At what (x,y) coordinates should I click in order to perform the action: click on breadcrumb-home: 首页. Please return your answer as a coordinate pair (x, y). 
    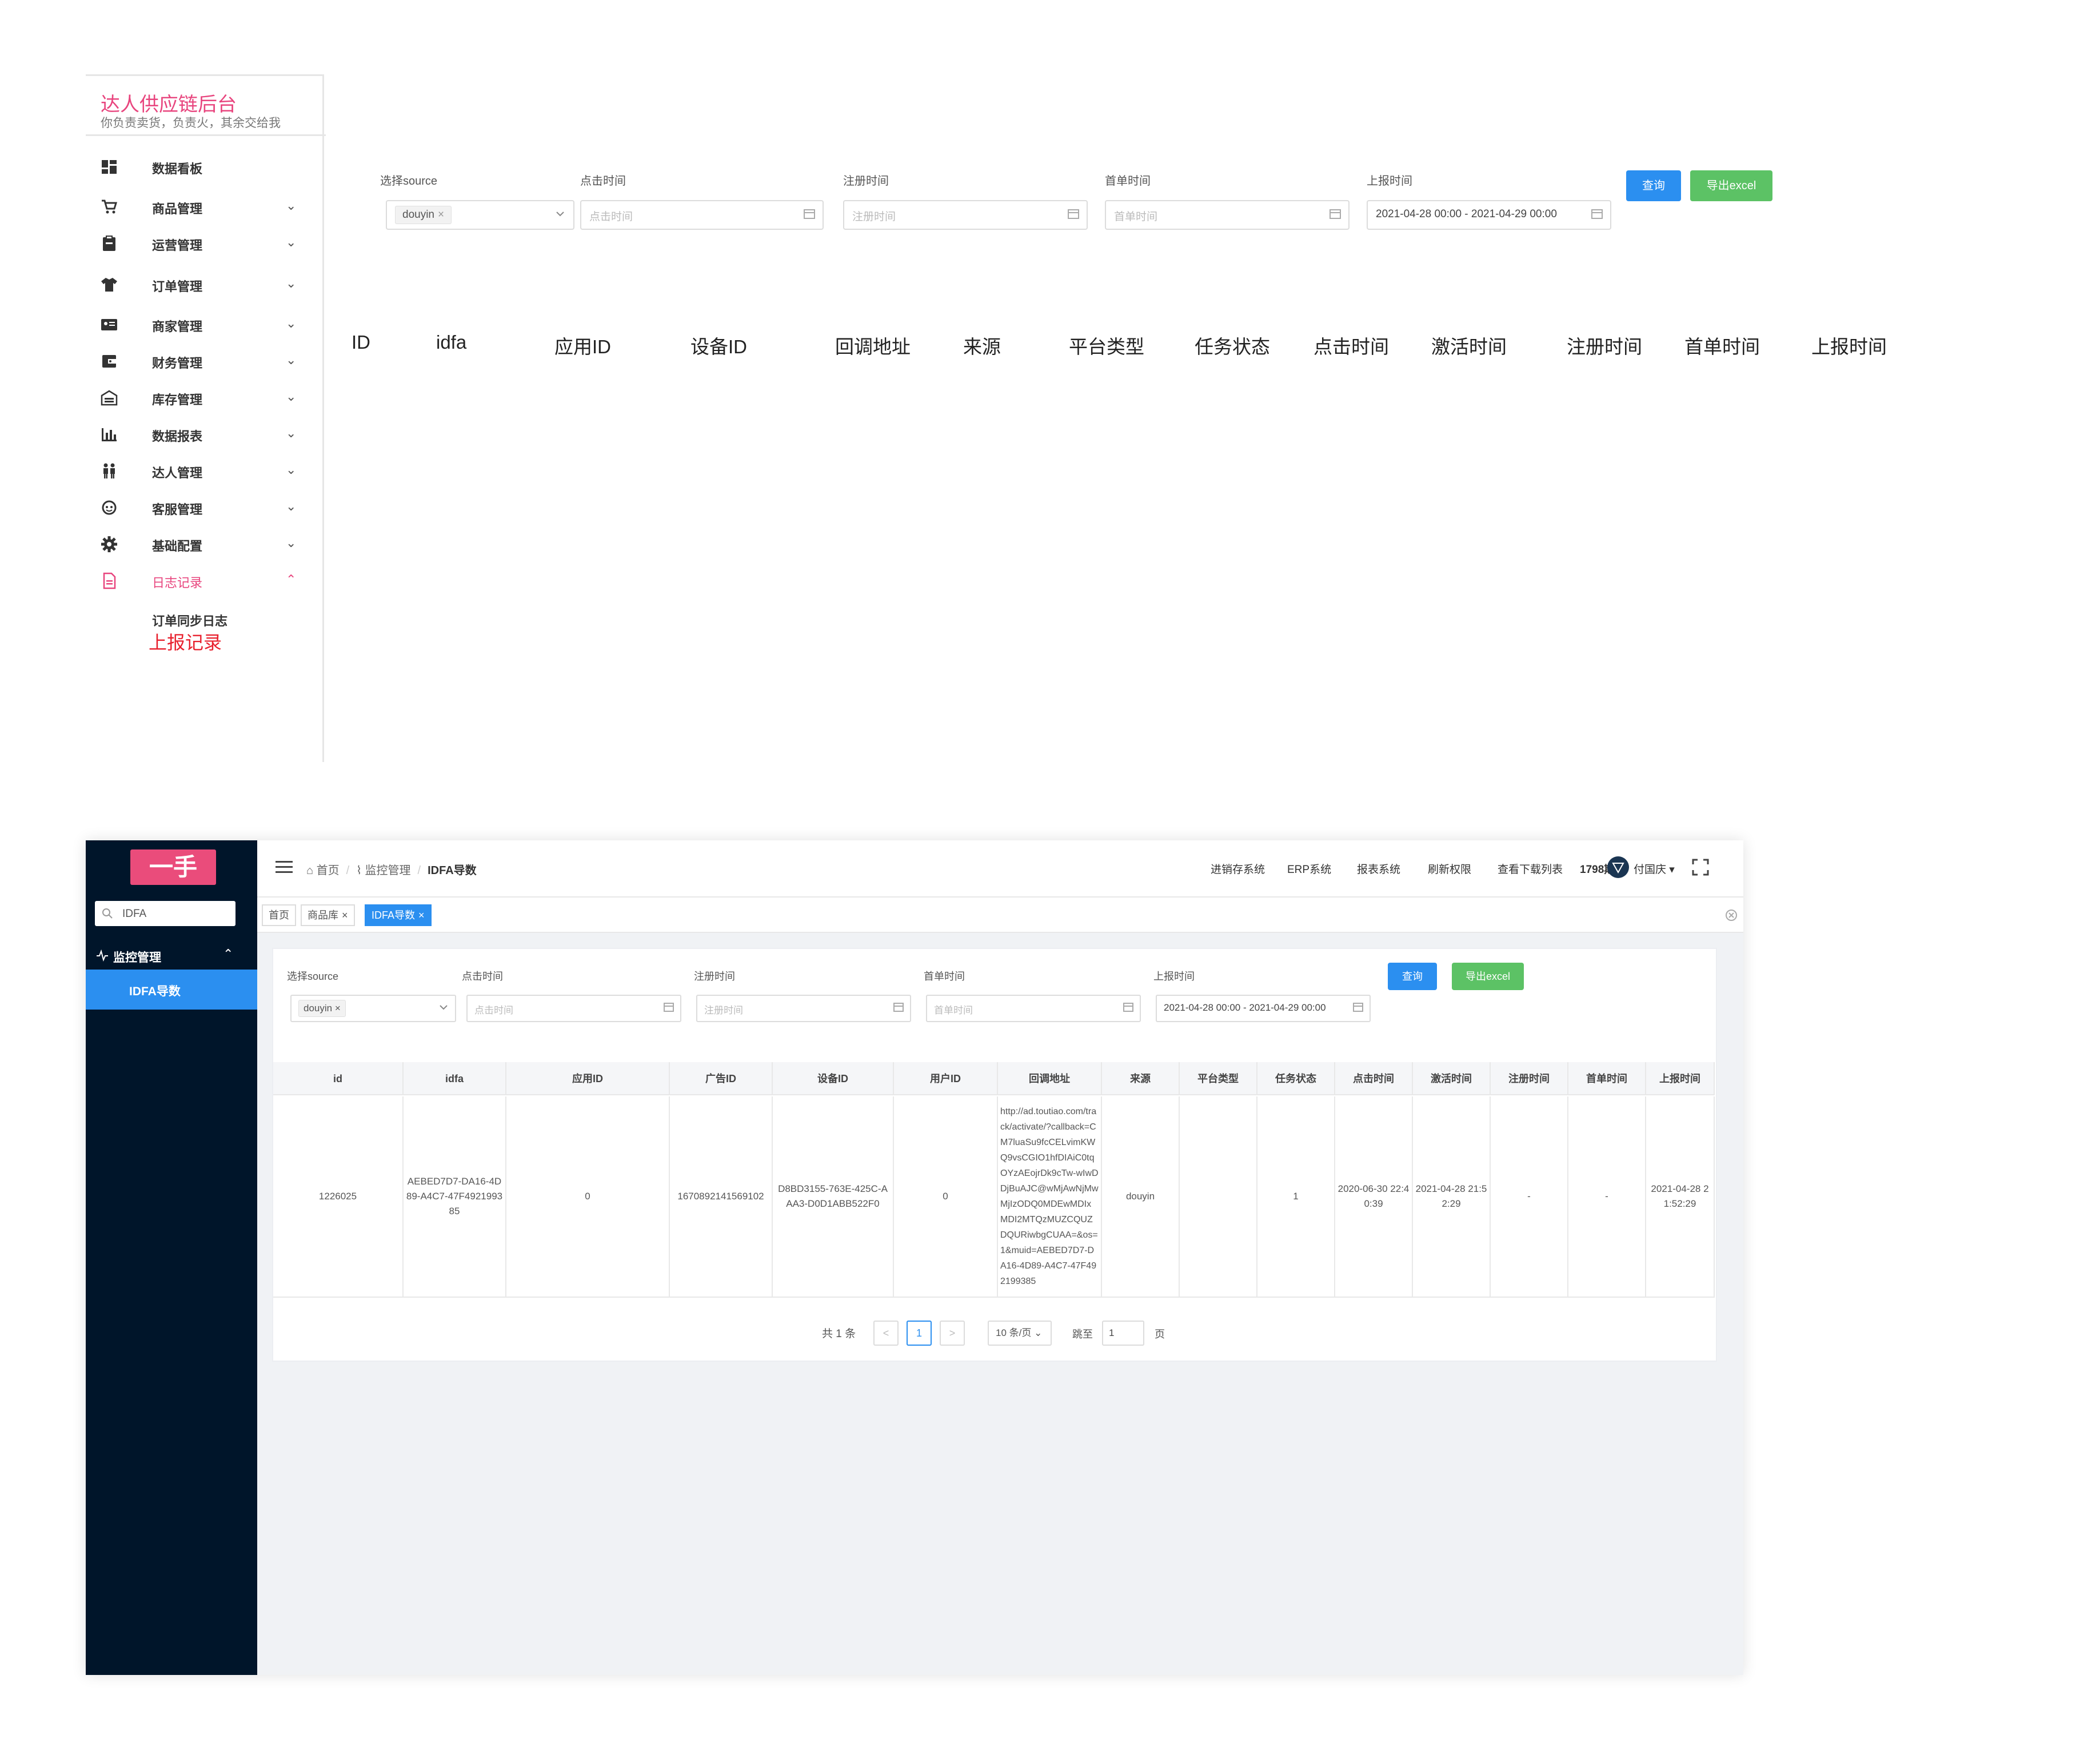
    Looking at the image, I should click on (328, 870).